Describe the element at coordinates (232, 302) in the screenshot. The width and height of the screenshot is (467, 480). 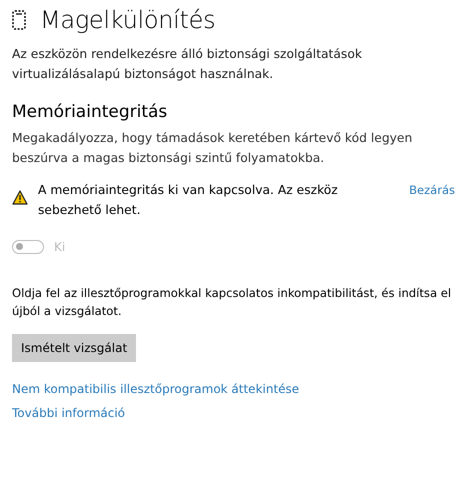
I see `instruction-text: Oldja fel az illesztőprogramokkal kapcsolatos inkompatibilitást, és indítsa el újból a vizsgálatot.` at that location.